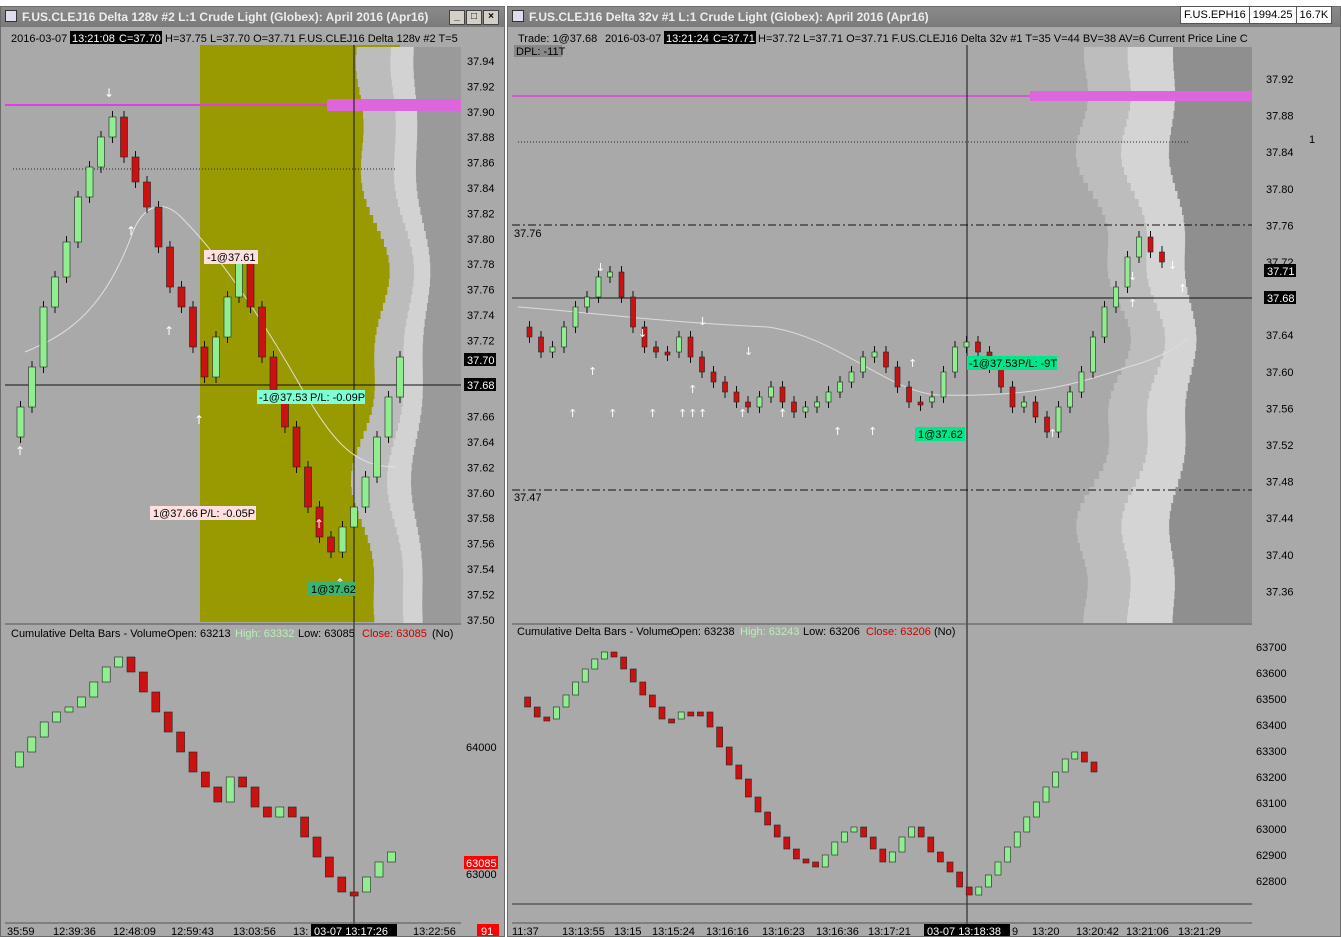  I want to click on crosshair-price-label: 37.68, so click(481, 386).